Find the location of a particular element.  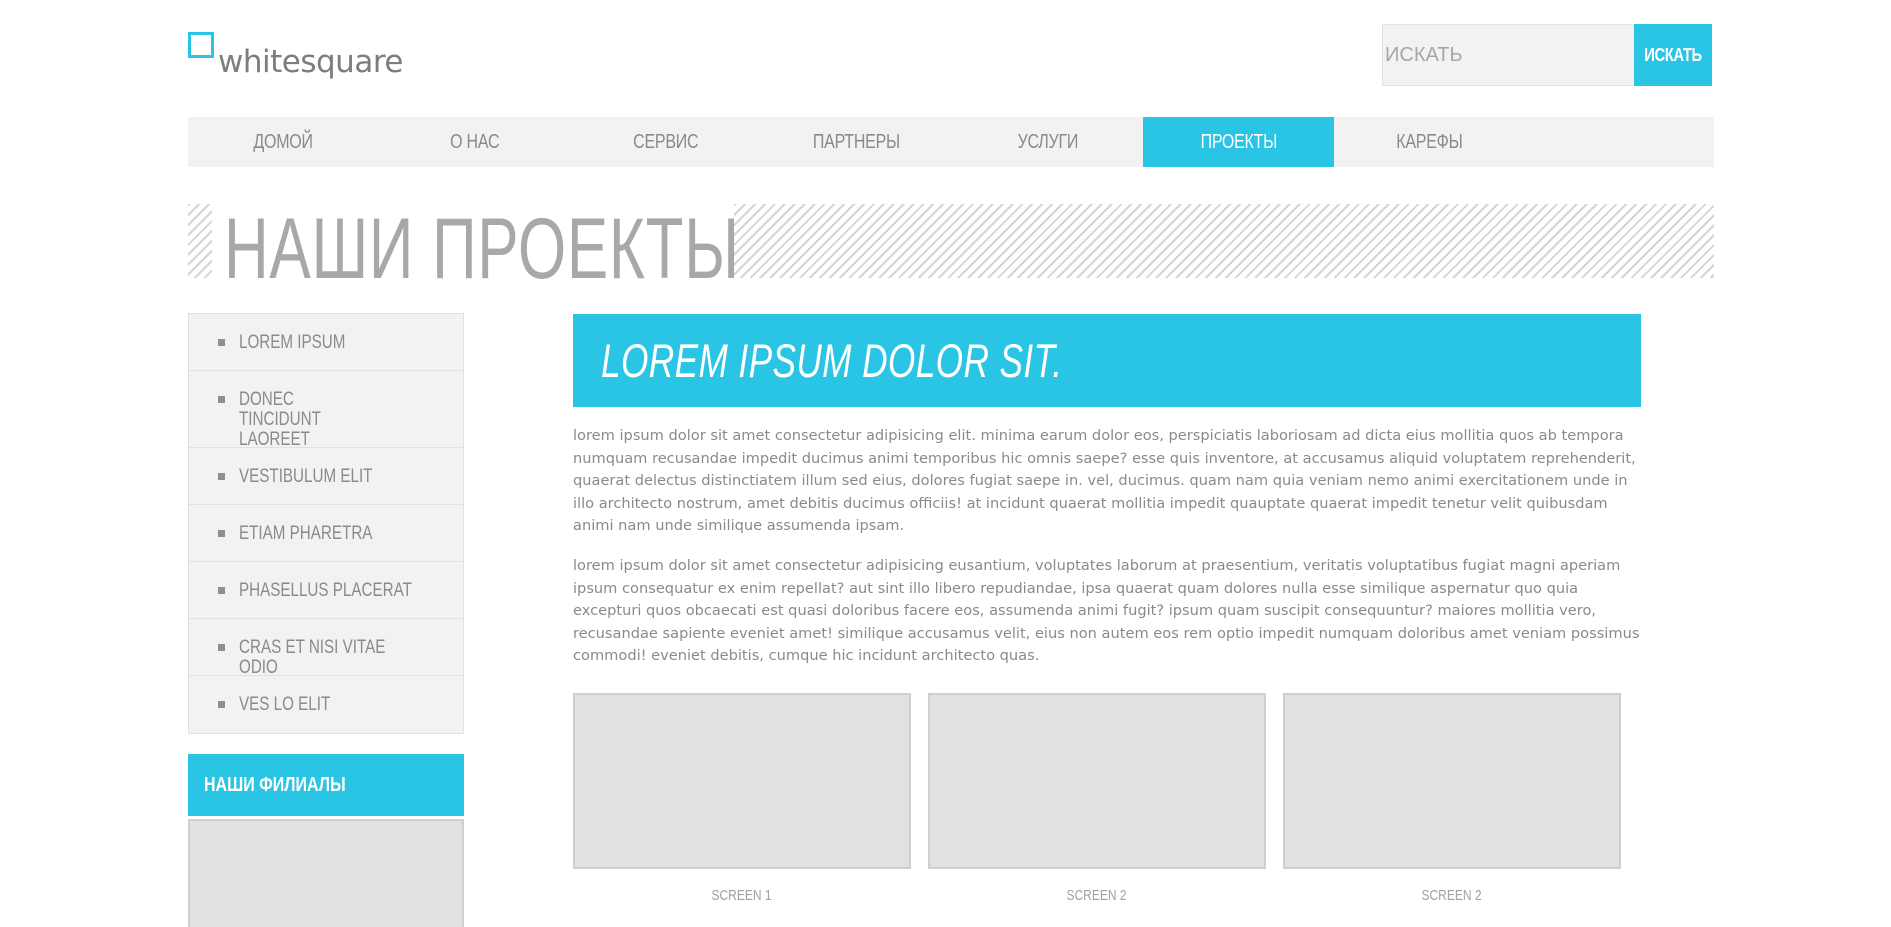

sidebar-item: LOREM IPSUM is located at coordinates (326, 342).